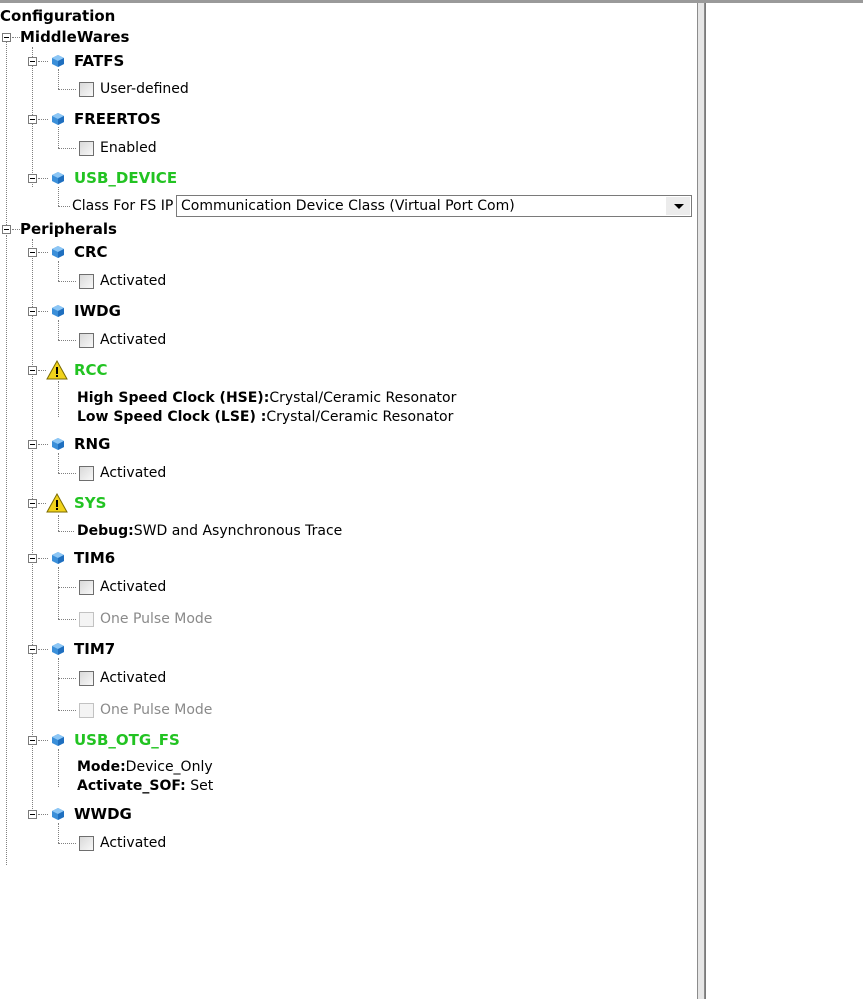 The height and width of the screenshot is (999, 863). What do you see at coordinates (133, 340) in the screenshot?
I see `iwdg-activated-label: Activated` at bounding box center [133, 340].